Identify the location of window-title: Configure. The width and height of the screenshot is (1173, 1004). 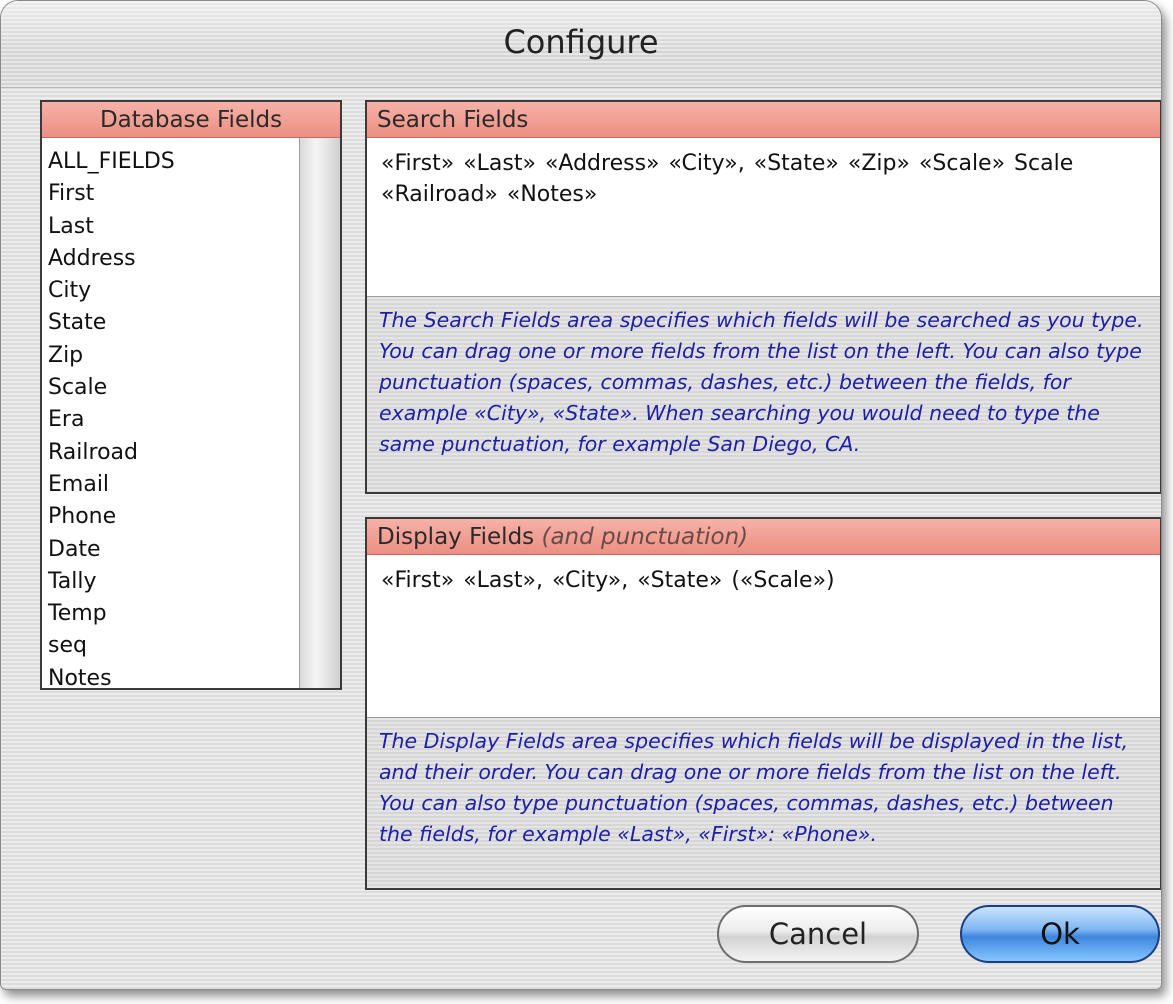
(581, 42).